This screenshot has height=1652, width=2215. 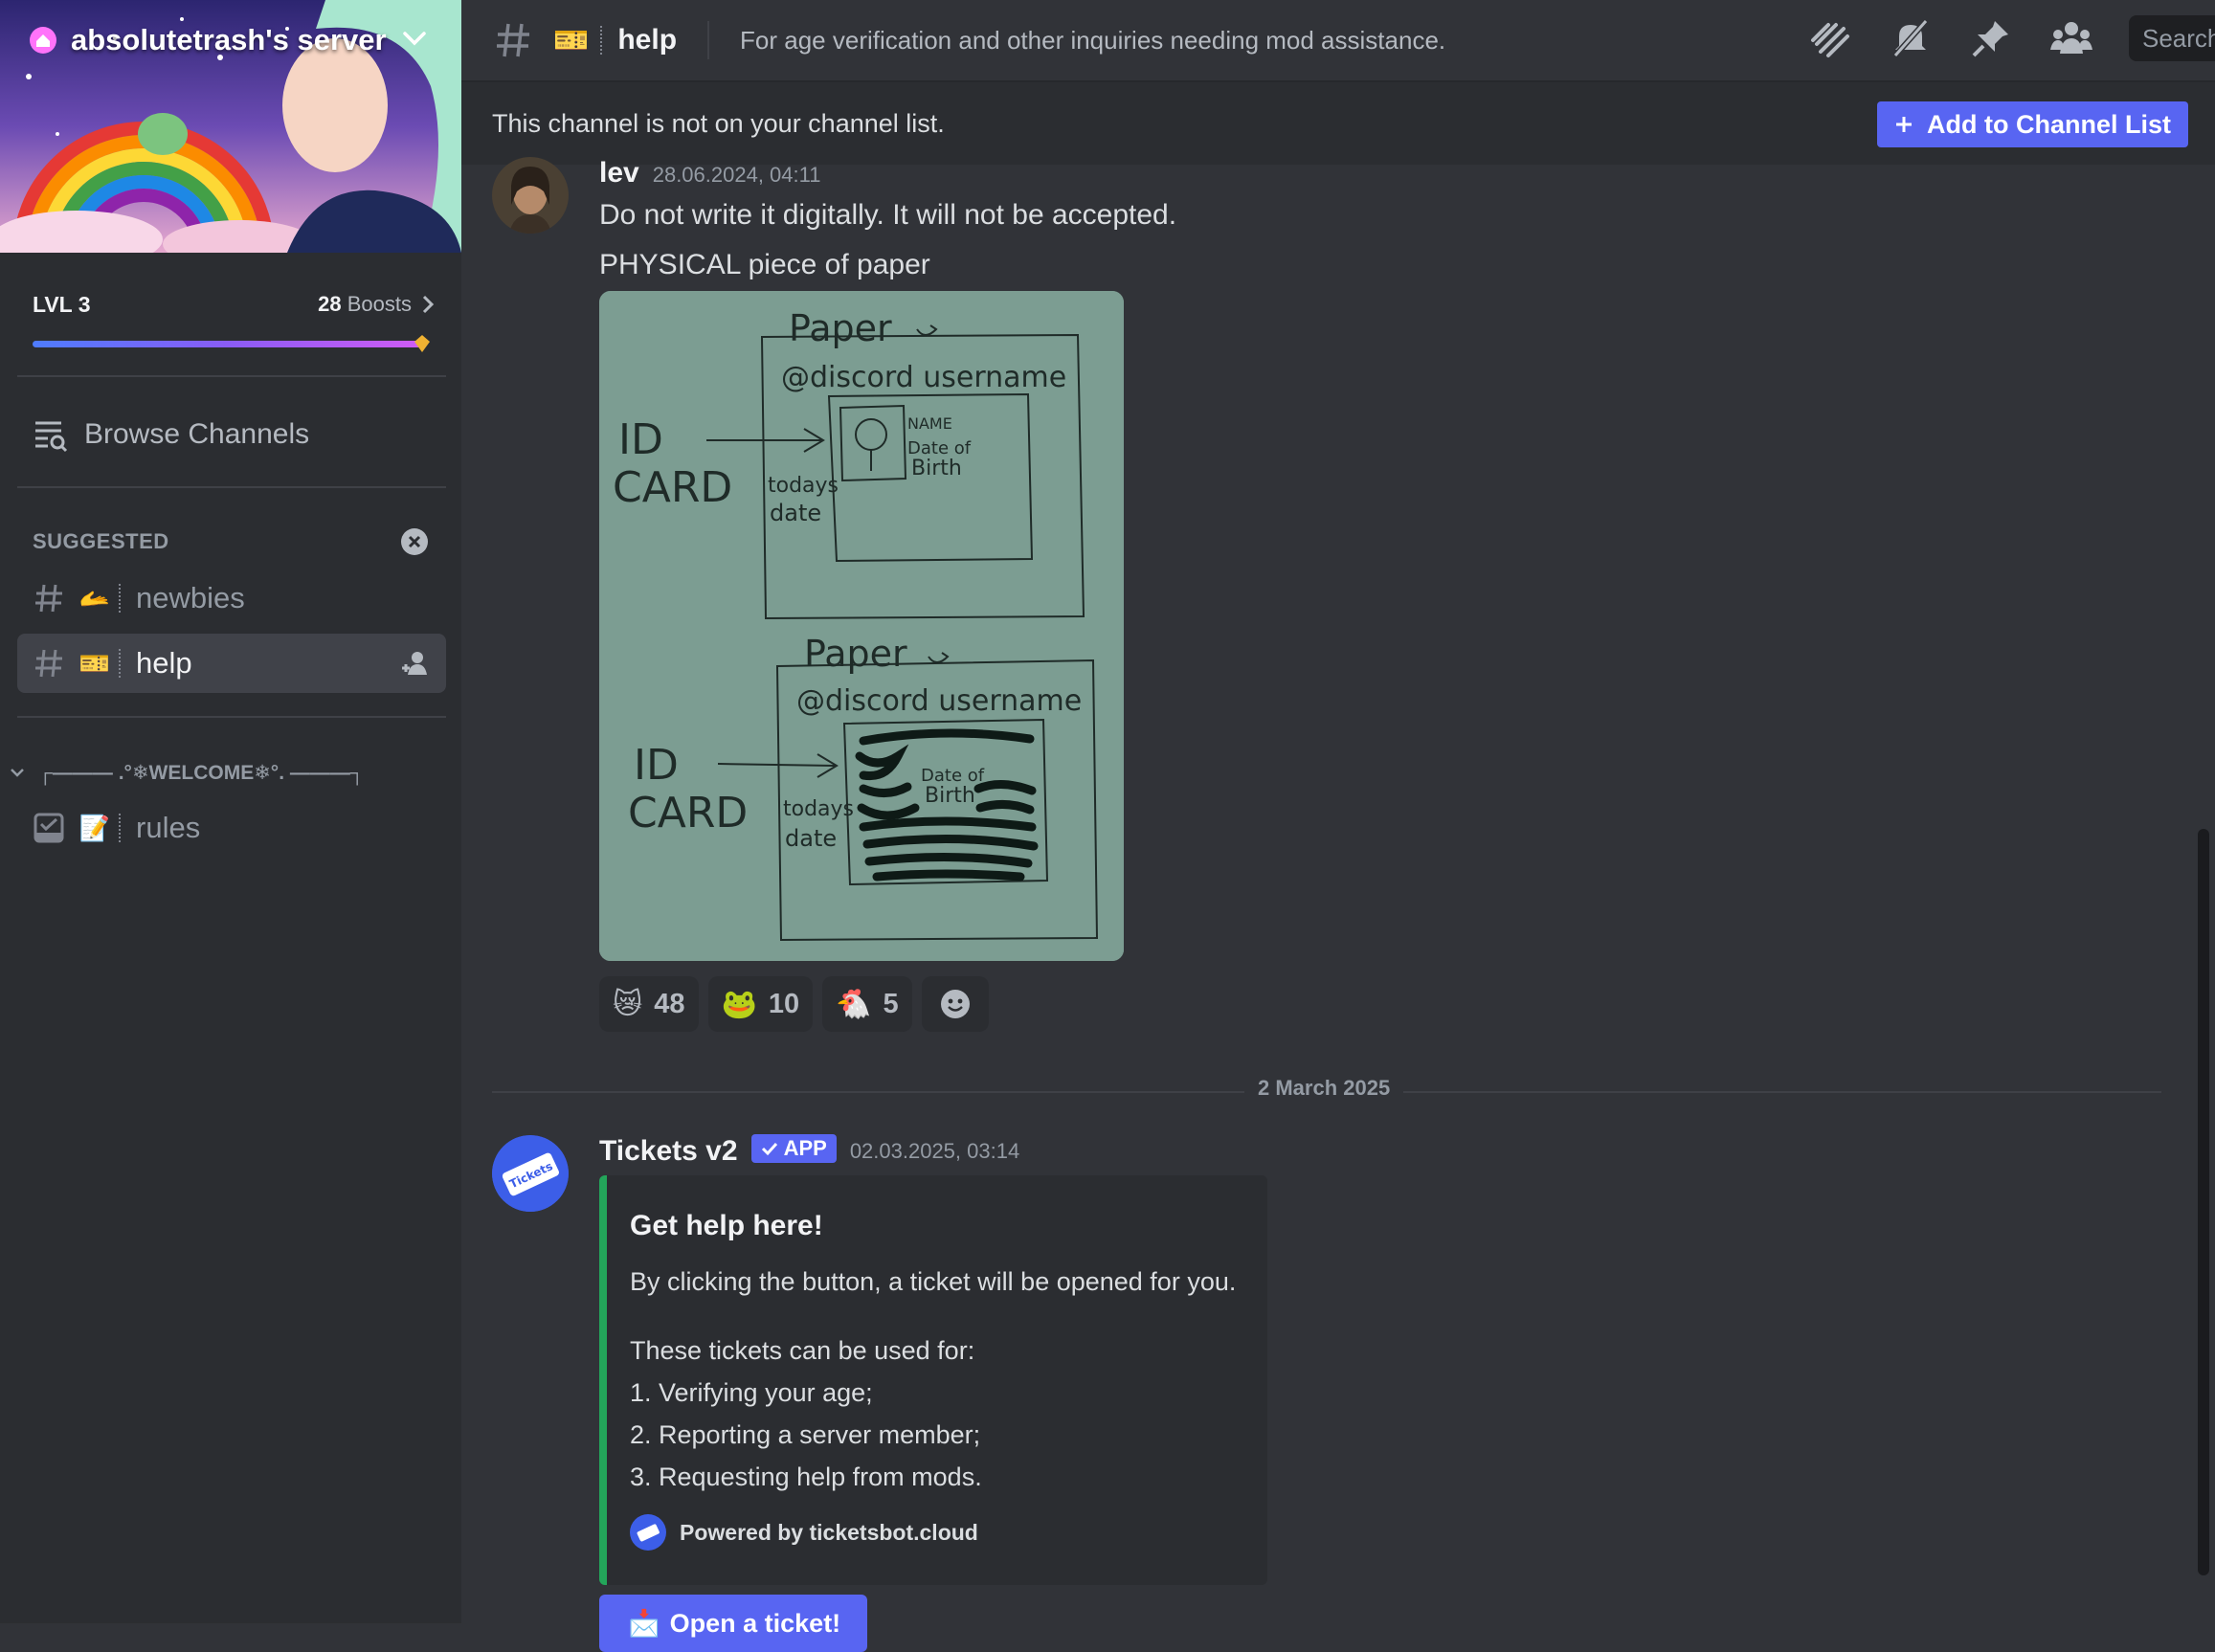 I want to click on boost-count-label: Boosts, so click(x=379, y=304).